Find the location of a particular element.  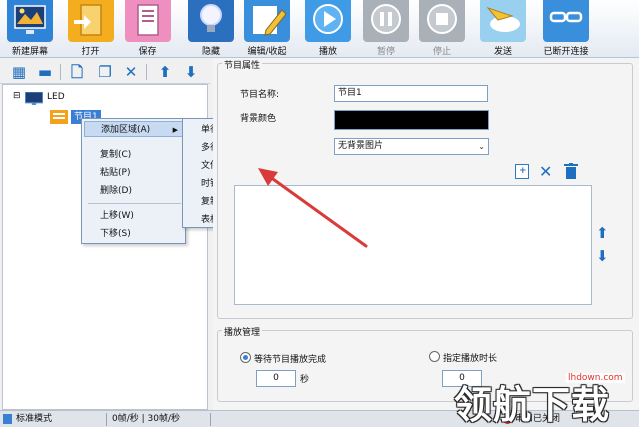

pause-icon is located at coordinates (386, 21).